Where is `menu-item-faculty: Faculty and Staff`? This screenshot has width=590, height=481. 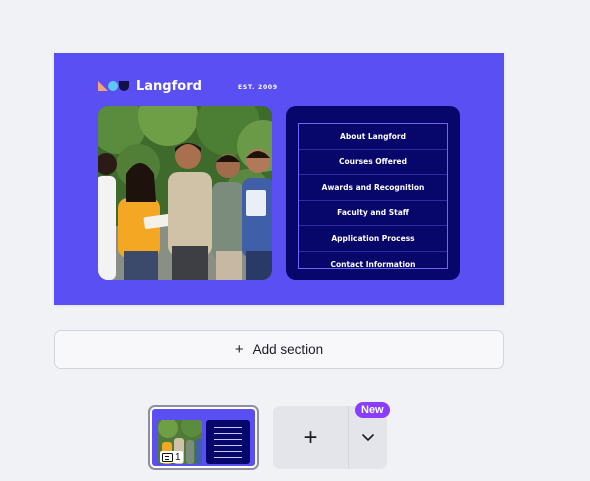
menu-item-faculty: Faculty and Staff is located at coordinates (373, 213).